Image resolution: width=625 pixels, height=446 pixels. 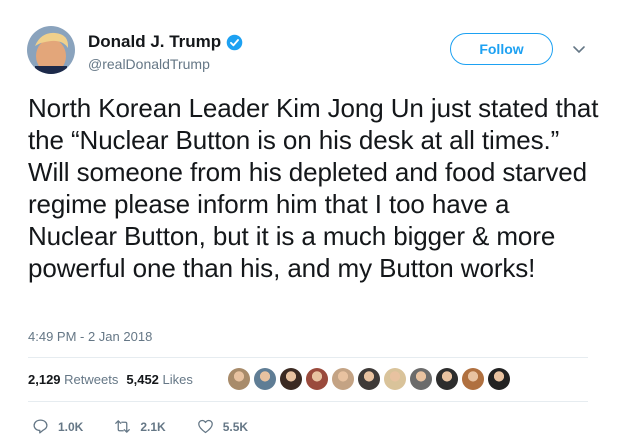 What do you see at coordinates (308, 357) in the screenshot?
I see `divider-top` at bounding box center [308, 357].